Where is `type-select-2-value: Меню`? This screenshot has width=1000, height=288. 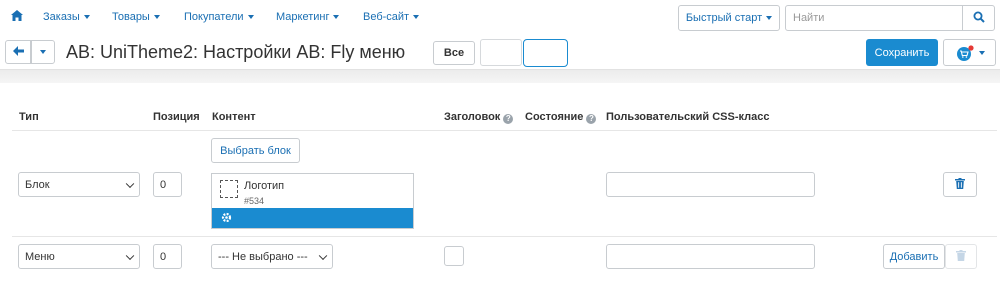 type-select-2-value: Меню is located at coordinates (40, 256).